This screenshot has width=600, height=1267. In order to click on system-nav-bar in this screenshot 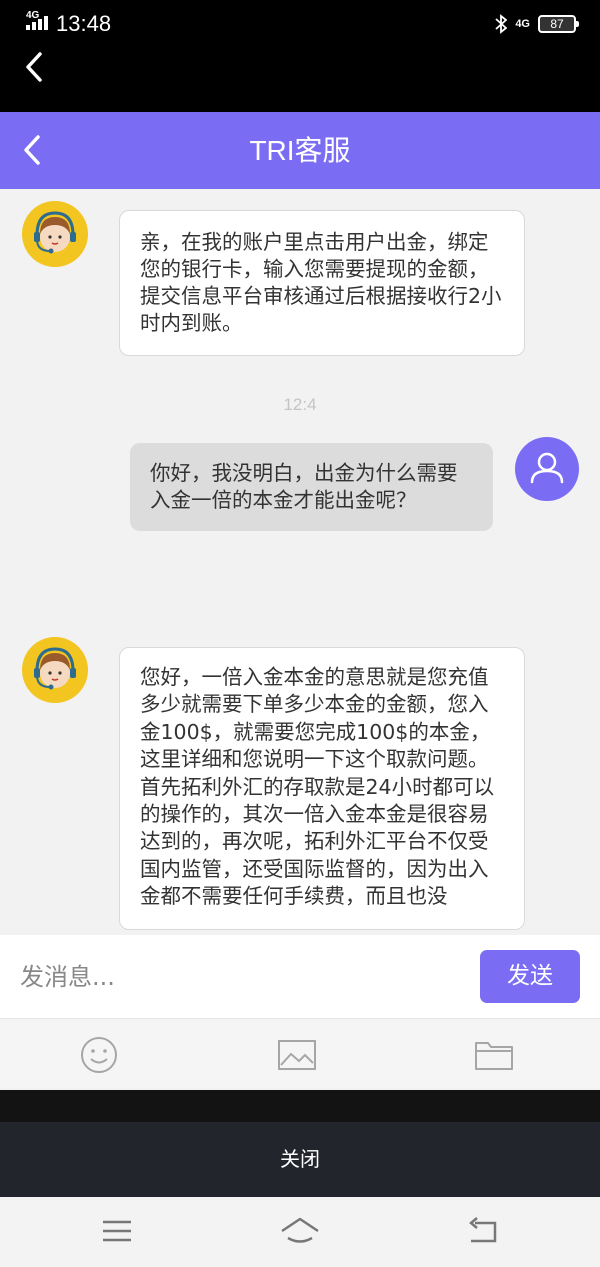, I will do `click(300, 1232)`.